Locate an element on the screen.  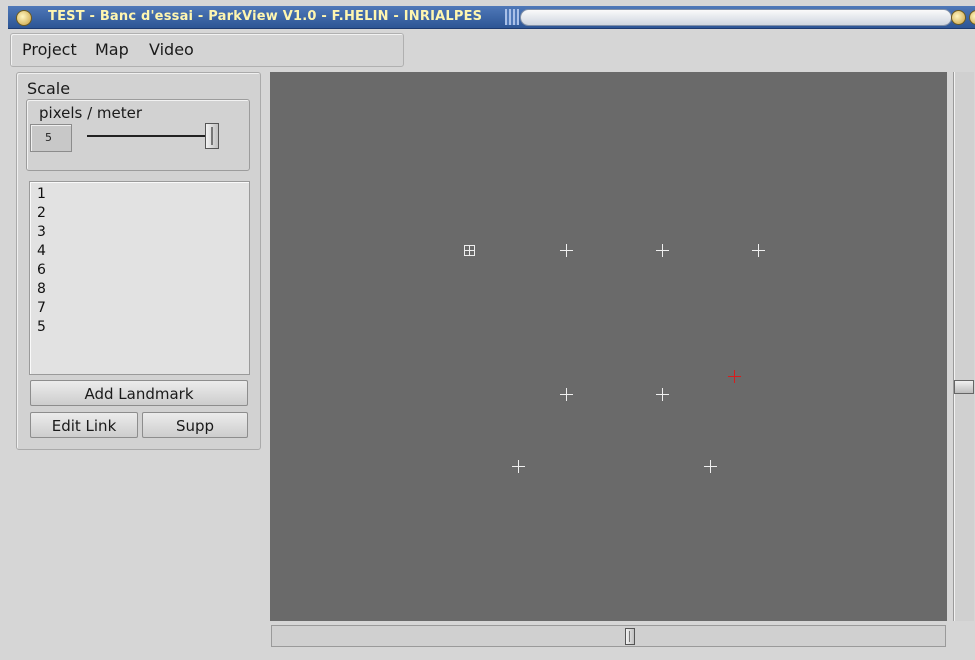
list-item: 8 is located at coordinates (41, 289).